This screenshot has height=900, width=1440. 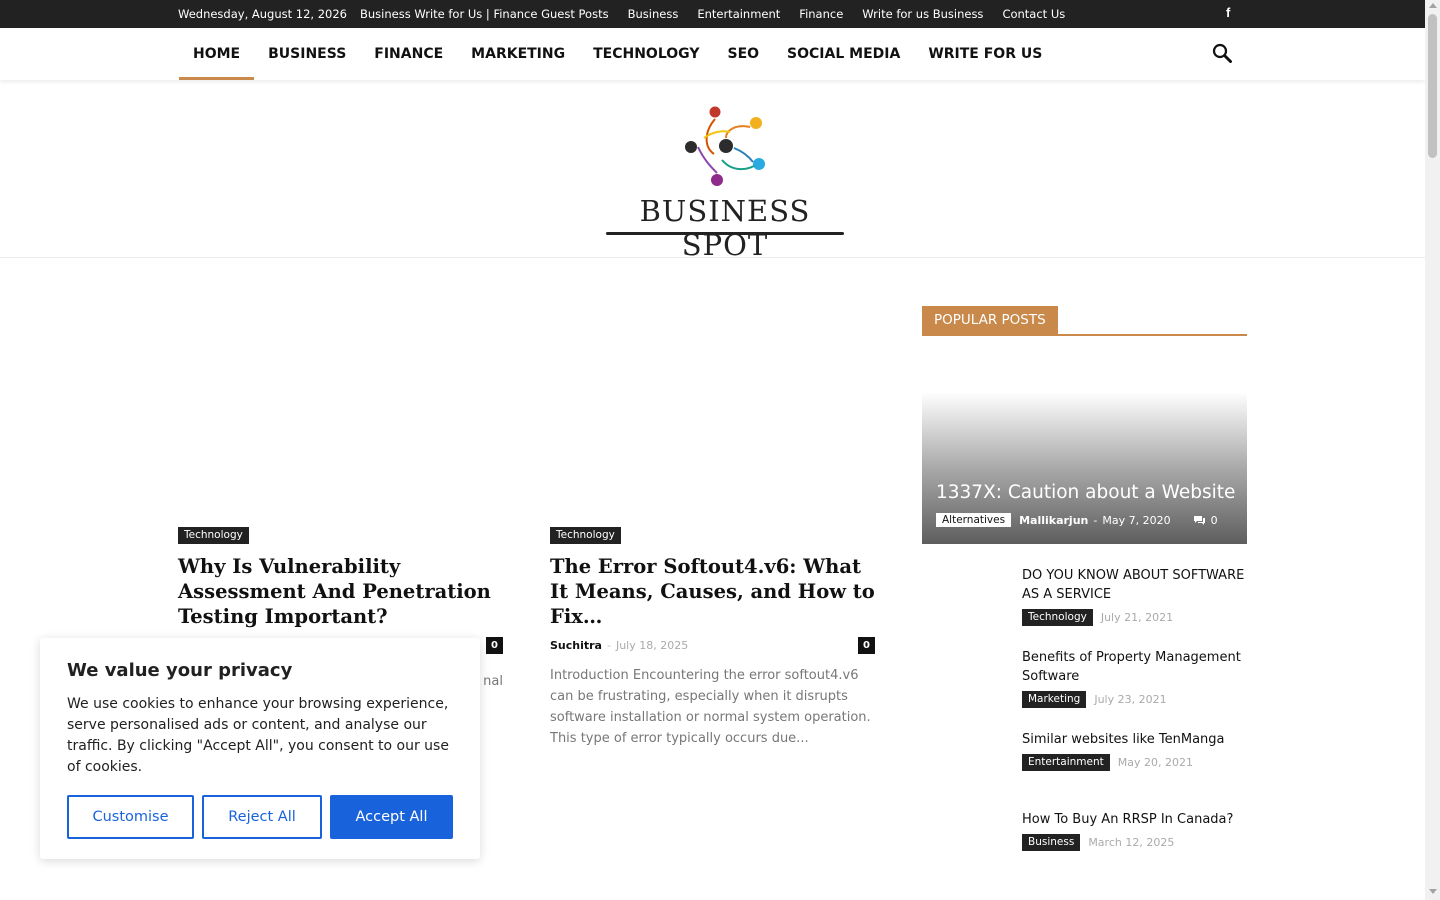 What do you see at coordinates (1433, 5) in the screenshot?
I see `scroll-up-arrow-icon` at bounding box center [1433, 5].